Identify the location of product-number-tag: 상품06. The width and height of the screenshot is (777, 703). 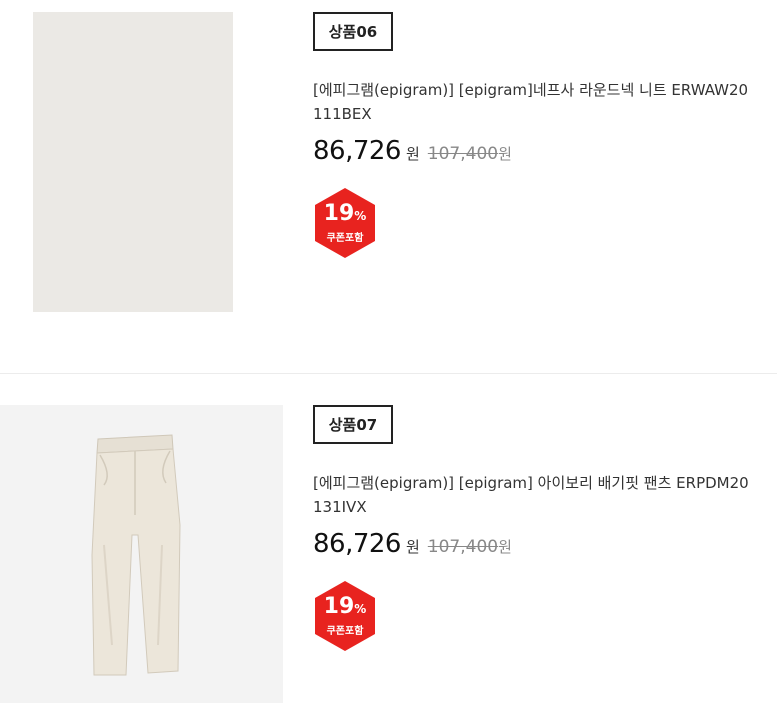
(353, 31).